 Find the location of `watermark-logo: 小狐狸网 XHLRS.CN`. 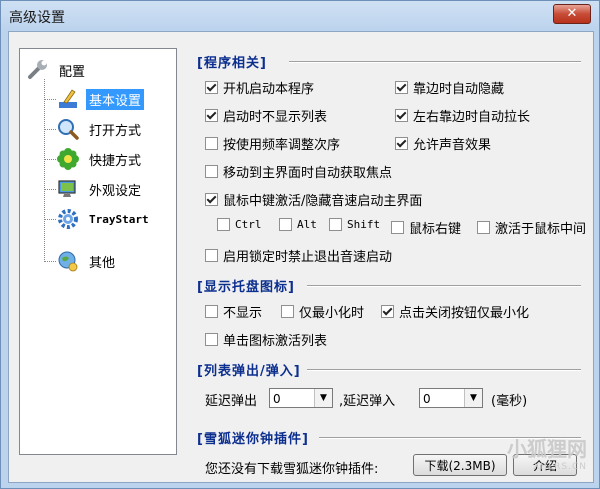

watermark-logo: 小狐狸网 XHLRS.CN is located at coordinates (547, 452).